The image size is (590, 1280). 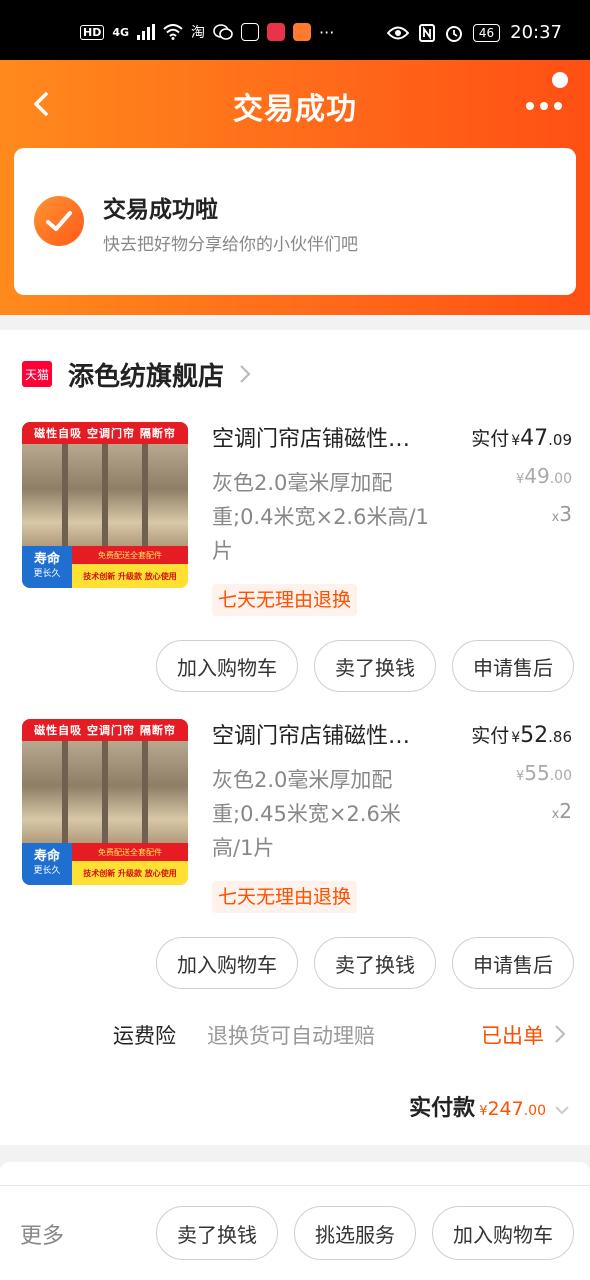 What do you see at coordinates (544, 106) in the screenshot?
I see `more-options-icon` at bounding box center [544, 106].